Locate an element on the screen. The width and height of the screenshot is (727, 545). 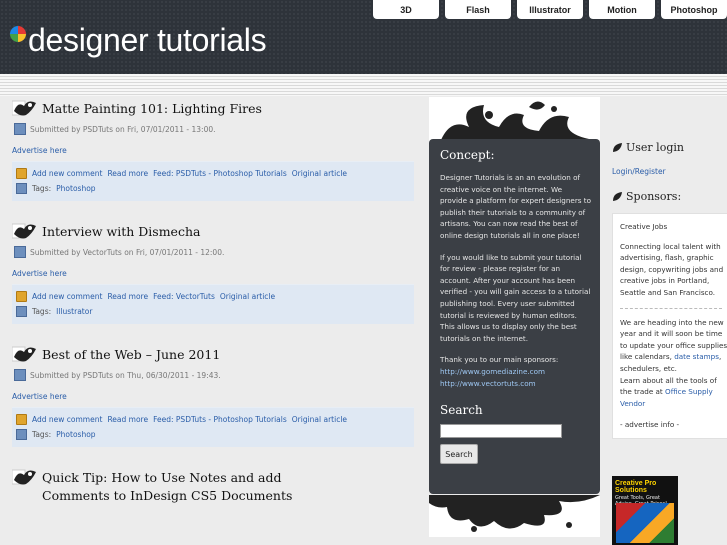
nav-tab-motion: Motion is located at coordinates (622, 9).